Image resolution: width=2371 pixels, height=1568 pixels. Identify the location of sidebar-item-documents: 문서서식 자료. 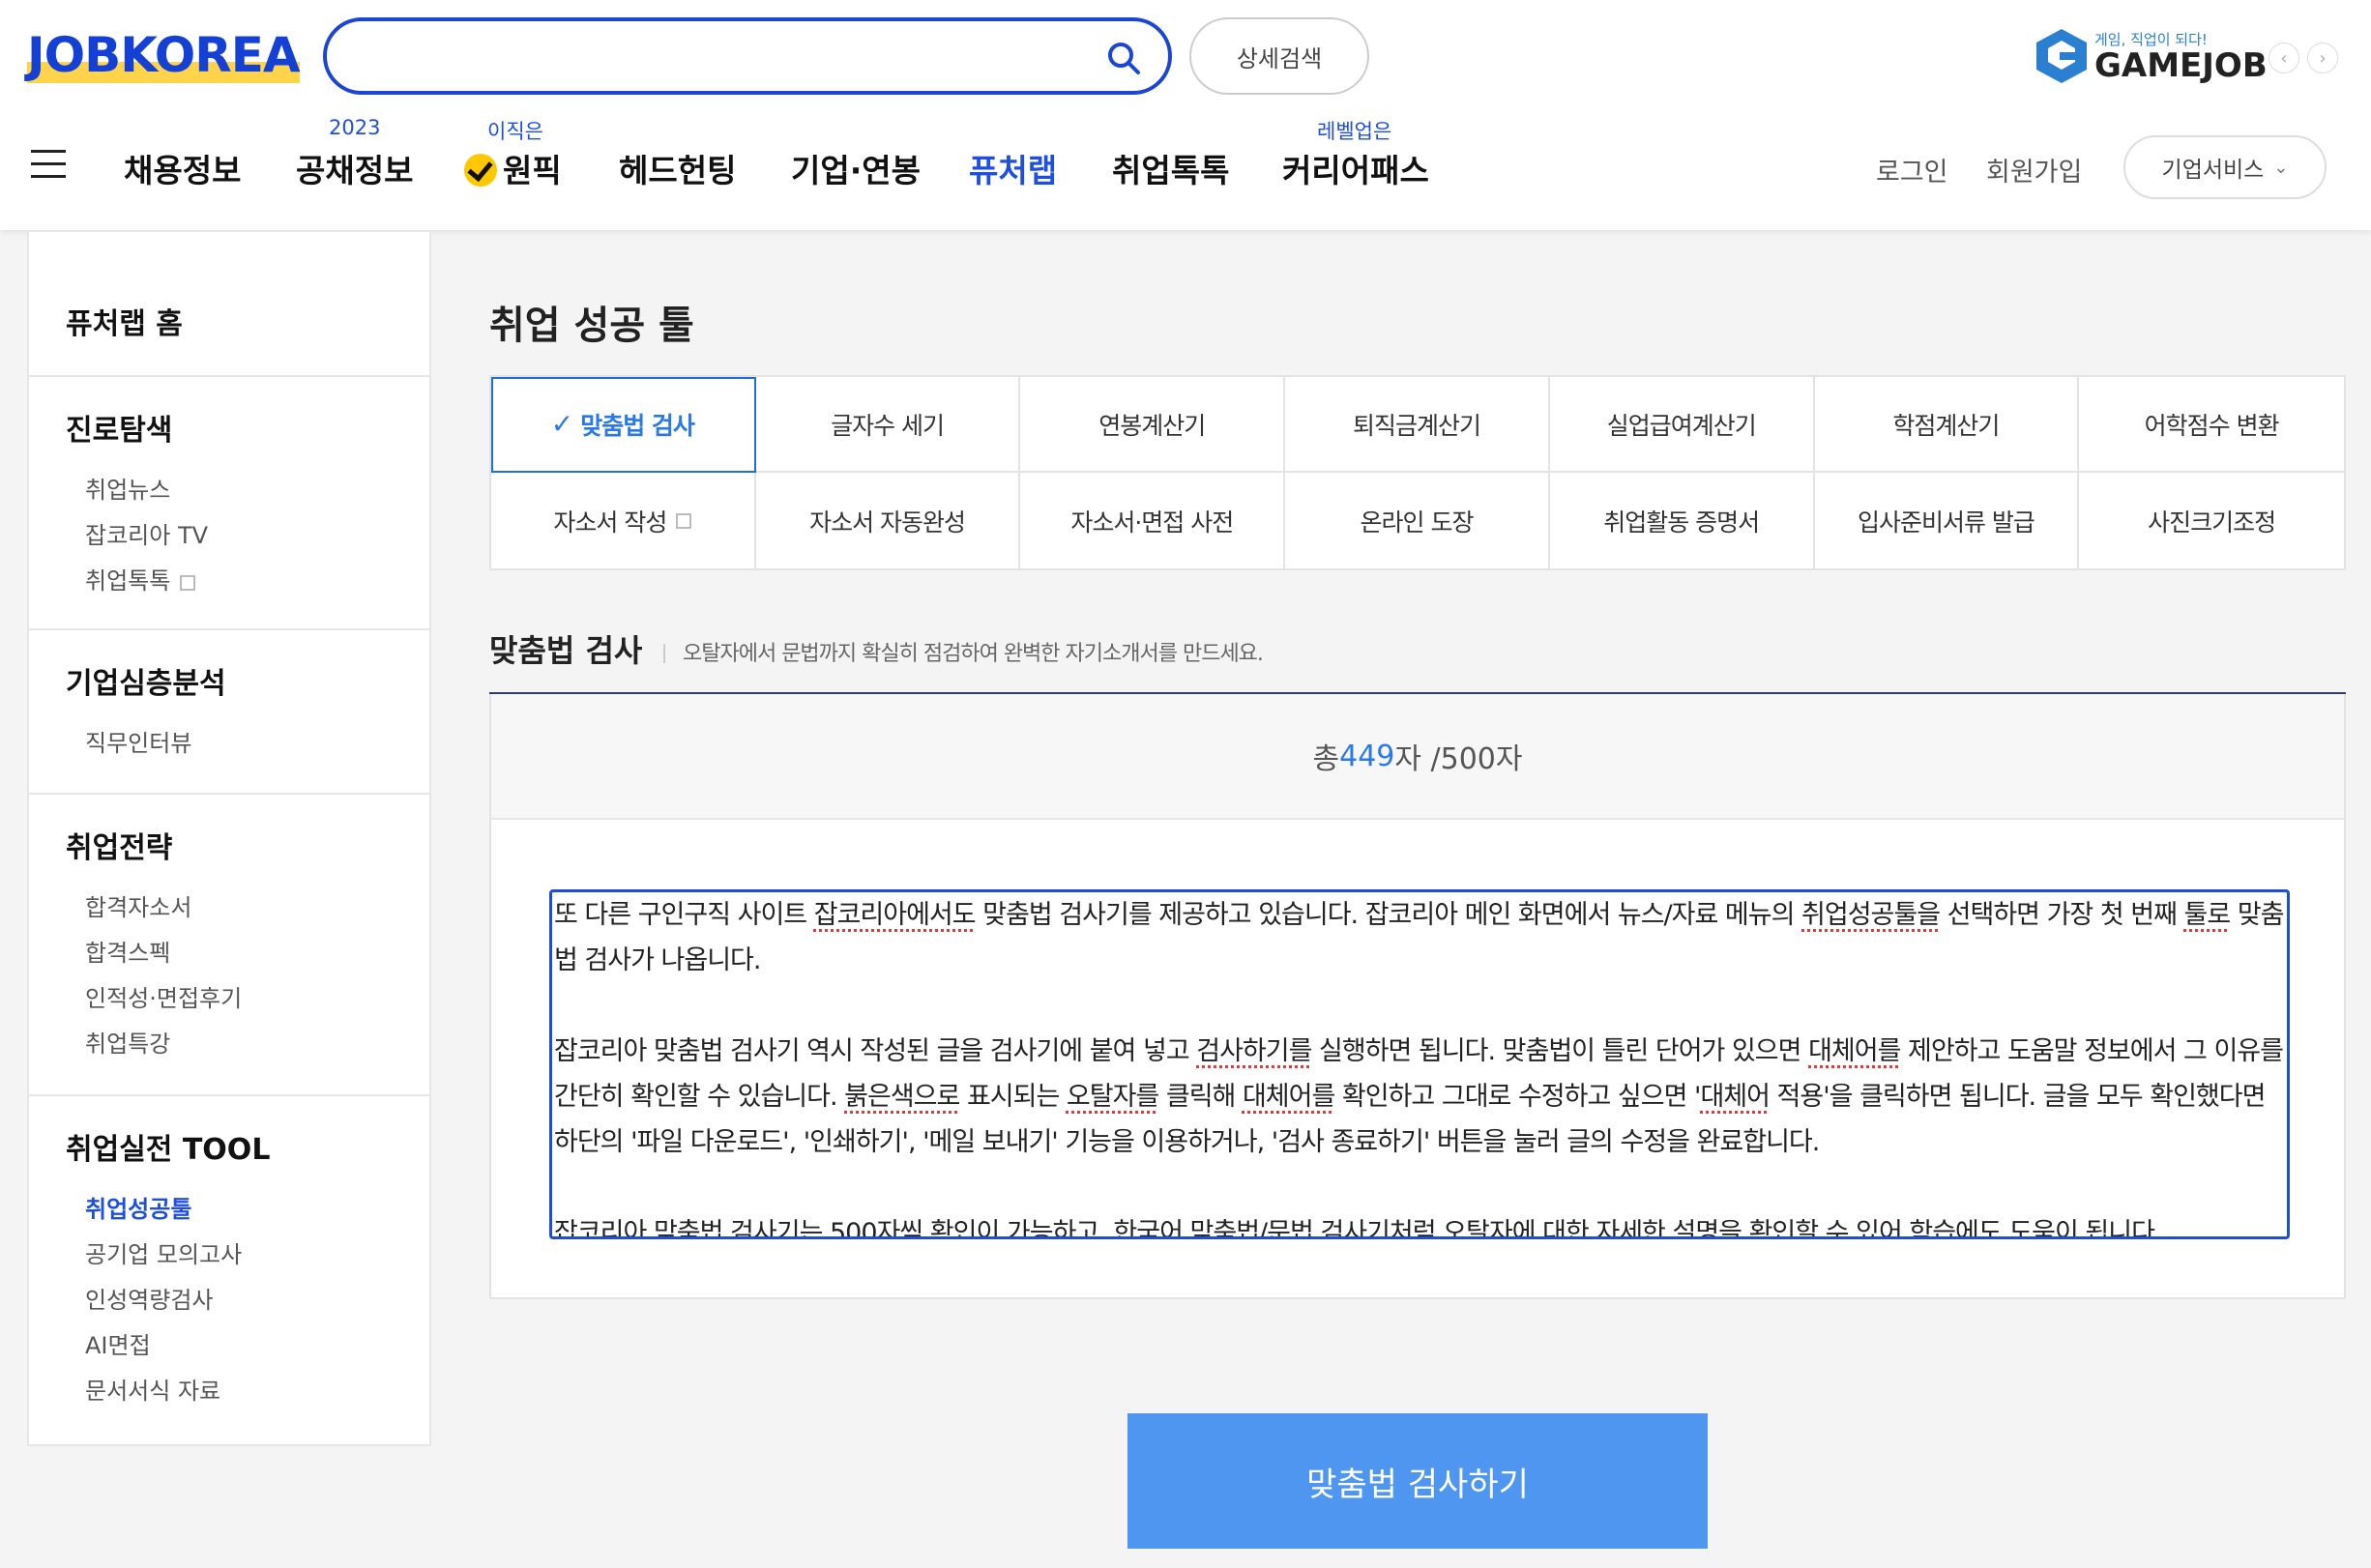
(247, 1391).